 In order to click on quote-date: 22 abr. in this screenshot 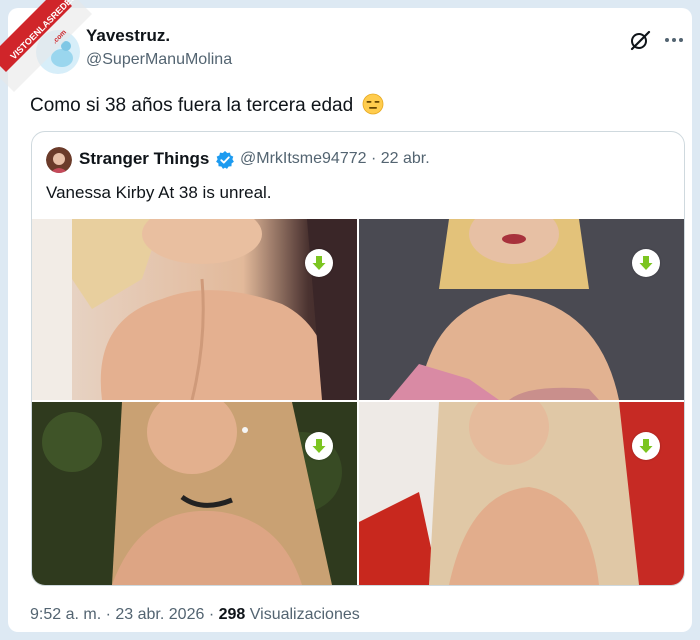, I will do `click(405, 158)`.